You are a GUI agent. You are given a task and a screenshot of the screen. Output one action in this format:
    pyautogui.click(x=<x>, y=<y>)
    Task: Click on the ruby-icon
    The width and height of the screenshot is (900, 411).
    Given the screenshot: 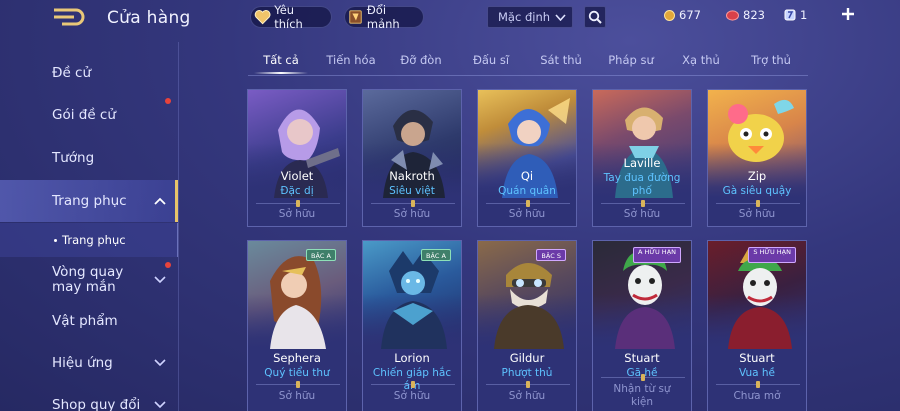 What is the action you would take?
    pyautogui.click(x=732, y=15)
    